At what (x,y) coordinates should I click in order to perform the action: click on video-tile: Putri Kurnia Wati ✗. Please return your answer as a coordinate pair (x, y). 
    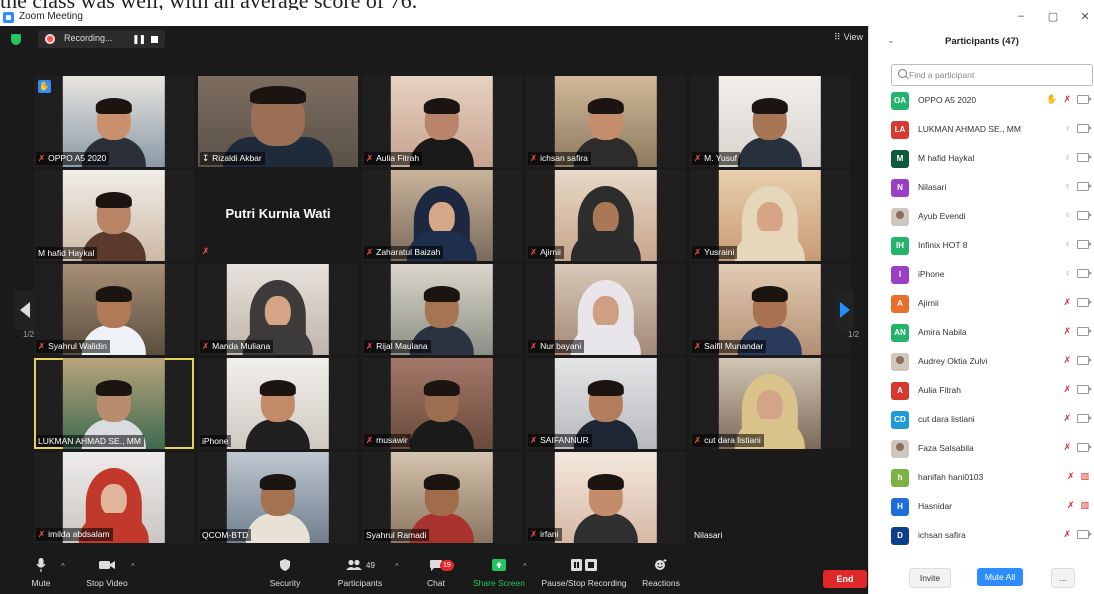
    Looking at the image, I should click on (278, 215).